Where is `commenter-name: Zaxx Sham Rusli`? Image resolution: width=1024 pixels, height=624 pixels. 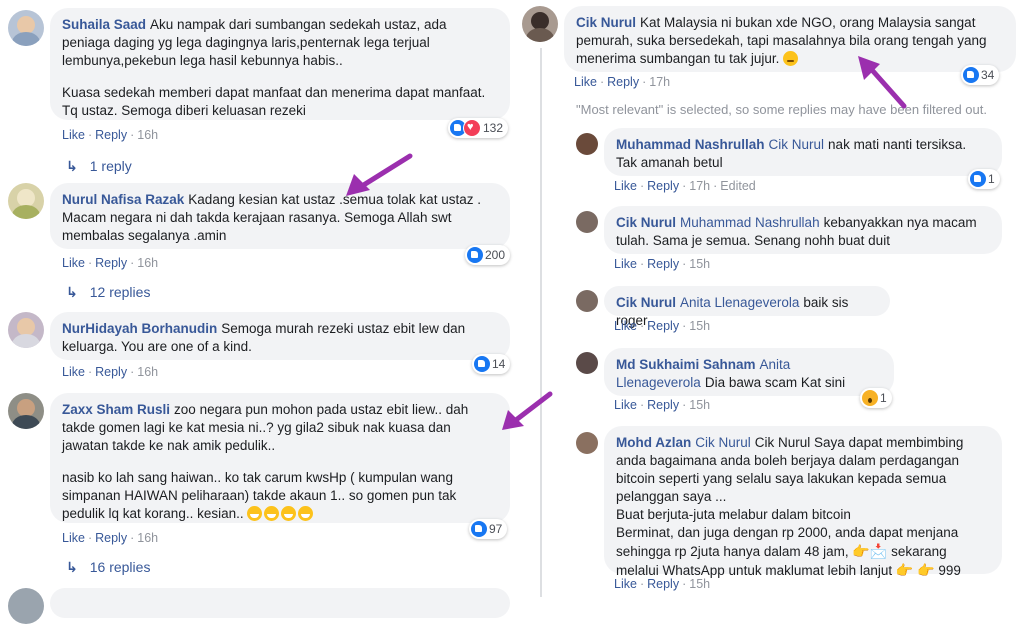 commenter-name: Zaxx Sham Rusli is located at coordinates (116, 409).